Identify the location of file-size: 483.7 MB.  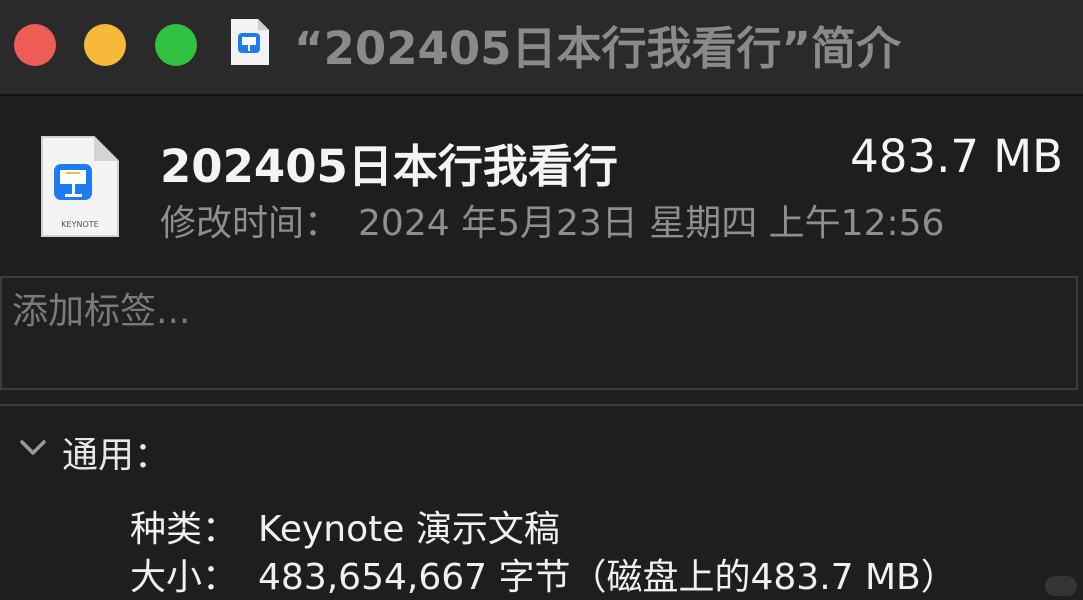
(956, 156).